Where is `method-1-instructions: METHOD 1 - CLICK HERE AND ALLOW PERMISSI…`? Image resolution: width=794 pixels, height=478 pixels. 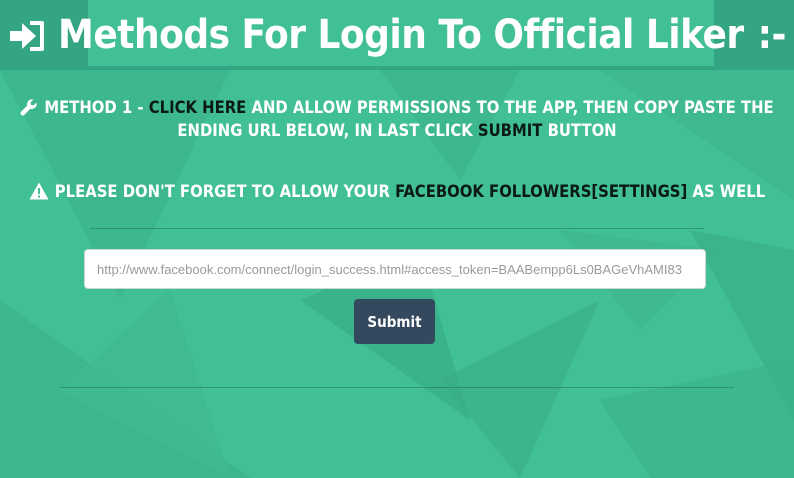 method-1-instructions: METHOD 1 - CLICK HERE AND ALLOW PERMISSI… is located at coordinates (397, 119).